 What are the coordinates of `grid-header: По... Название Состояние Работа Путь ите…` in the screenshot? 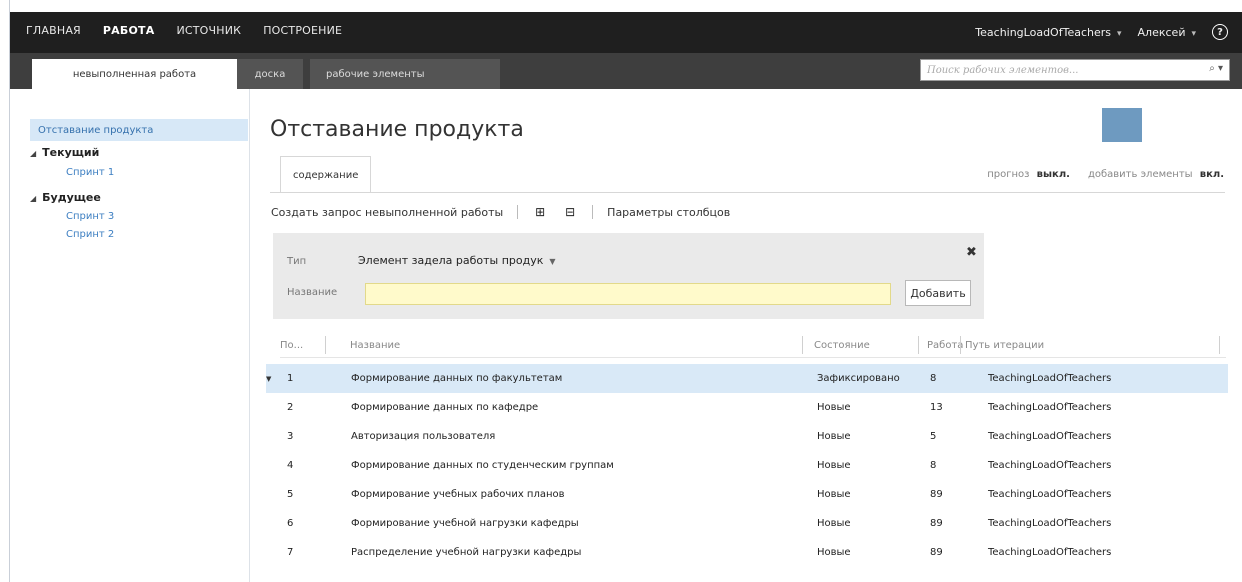 It's located at (753, 345).